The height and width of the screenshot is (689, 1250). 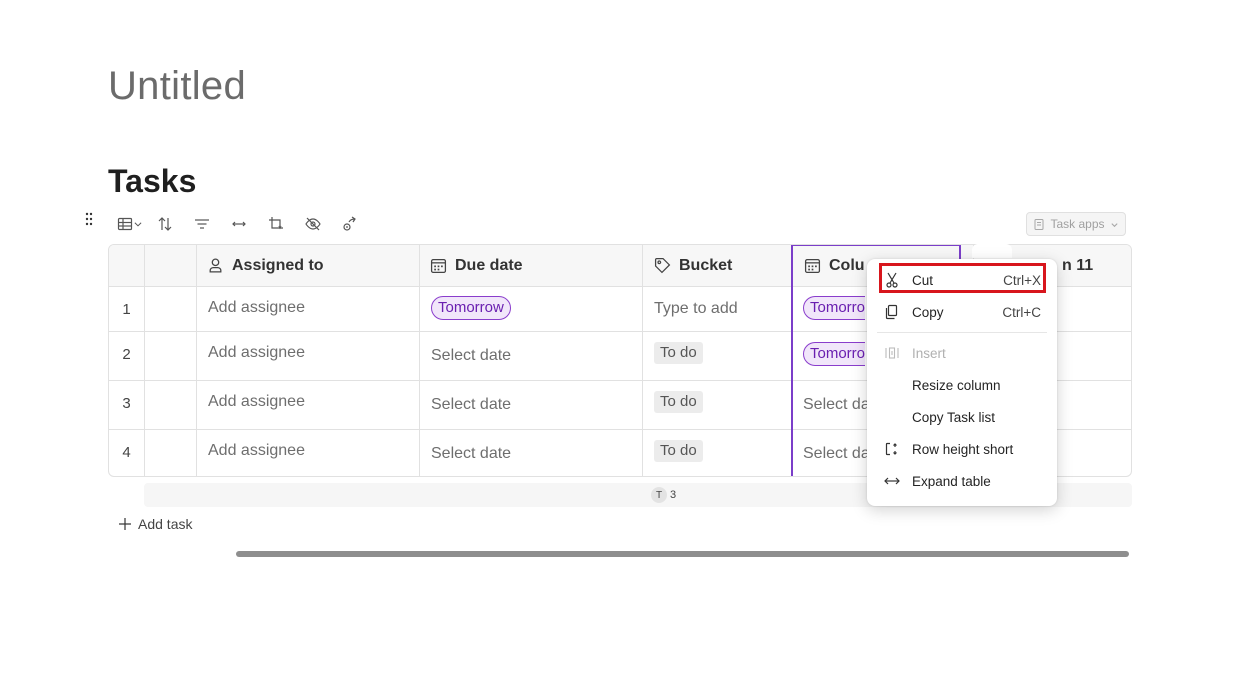 I want to click on share-icon, so click(x=349, y=224).